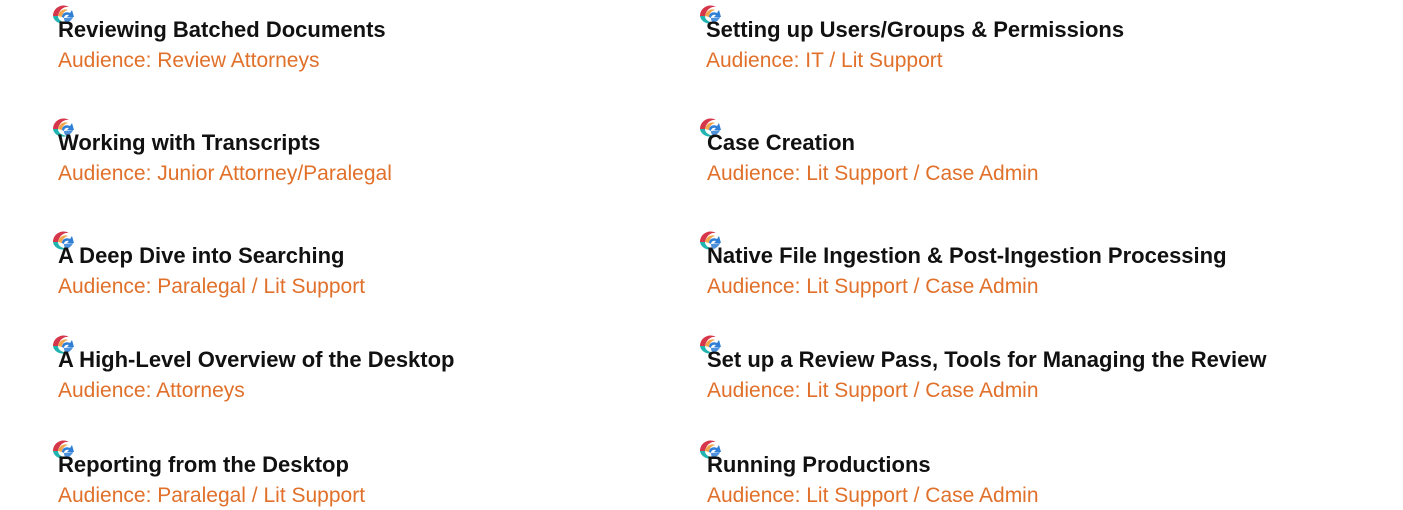 The image size is (1403, 510). Describe the element at coordinates (781, 143) in the screenshot. I see `course-title: Case Creation` at that location.